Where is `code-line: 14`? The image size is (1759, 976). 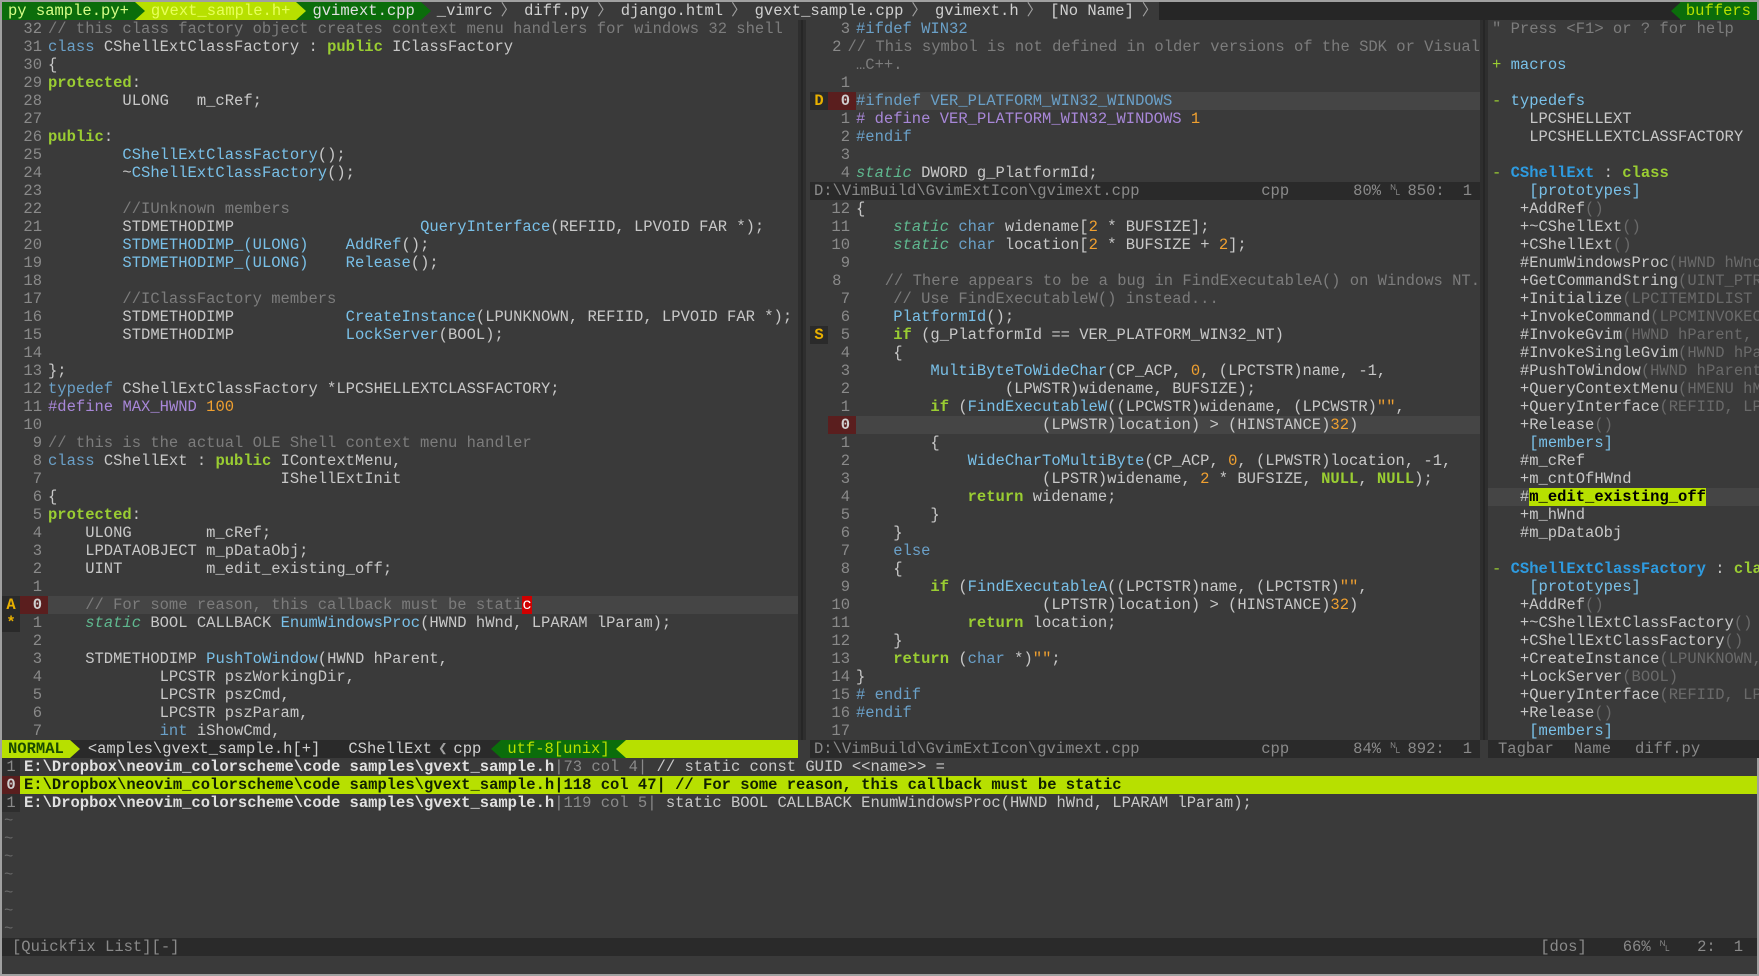
code-line: 14 is located at coordinates (400, 353).